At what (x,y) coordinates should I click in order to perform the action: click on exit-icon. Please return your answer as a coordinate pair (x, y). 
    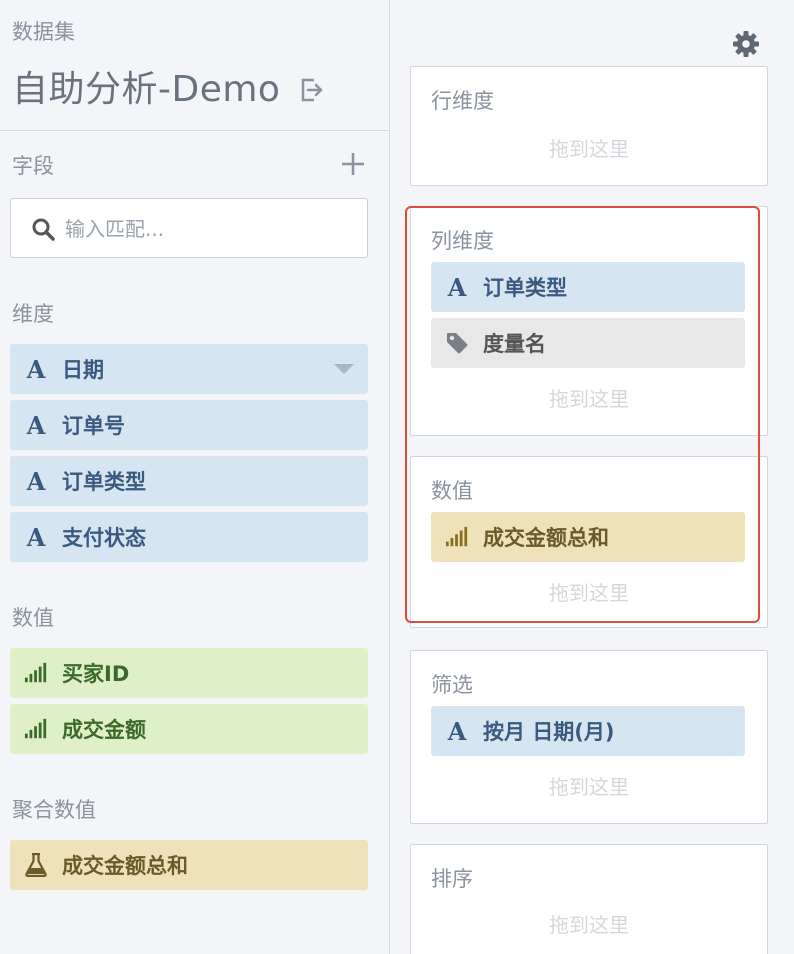
    Looking at the image, I should click on (312, 90).